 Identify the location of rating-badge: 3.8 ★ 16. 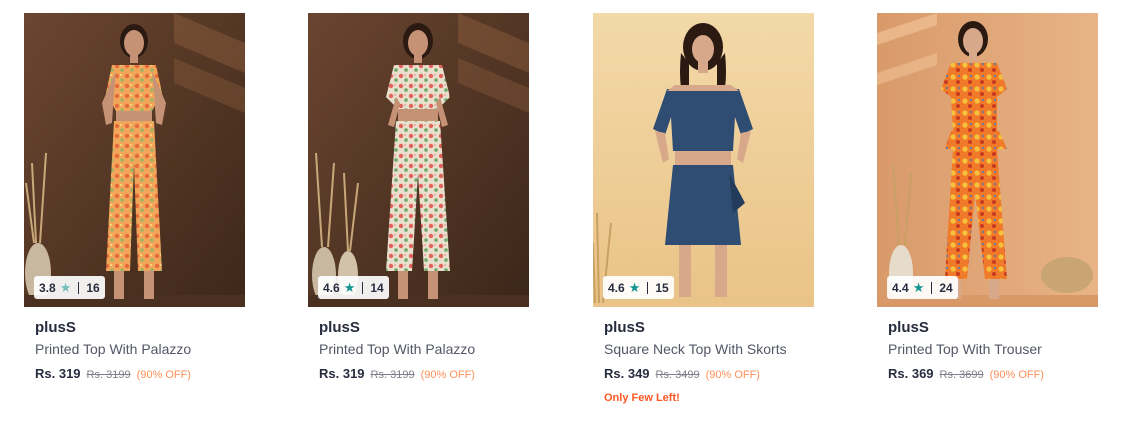
(69, 287).